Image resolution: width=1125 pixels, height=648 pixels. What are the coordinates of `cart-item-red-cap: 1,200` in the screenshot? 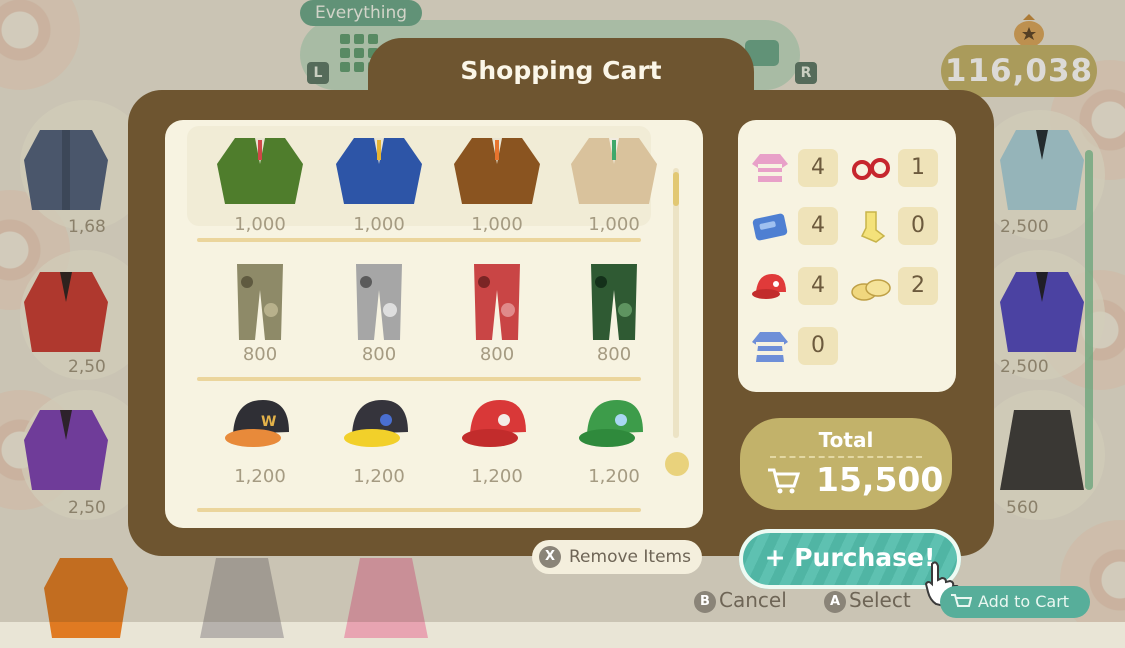 It's located at (497, 436).